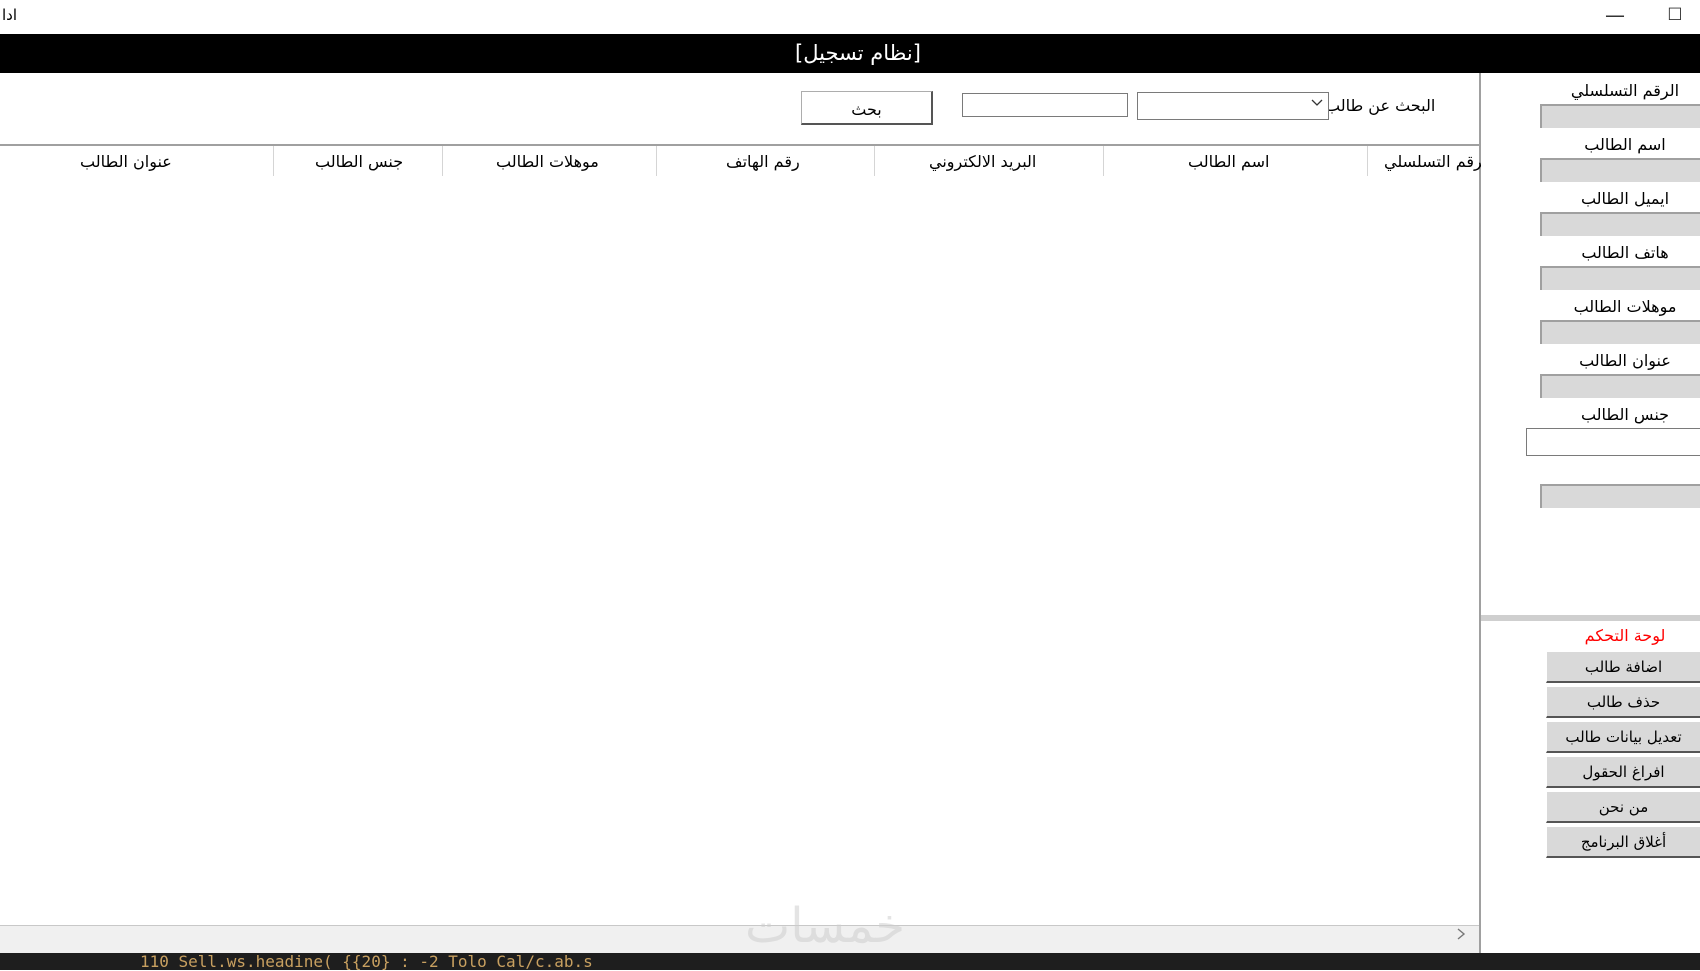 The width and height of the screenshot is (1700, 971). I want to click on add-student-button: اضافة طالب, so click(1623, 667).